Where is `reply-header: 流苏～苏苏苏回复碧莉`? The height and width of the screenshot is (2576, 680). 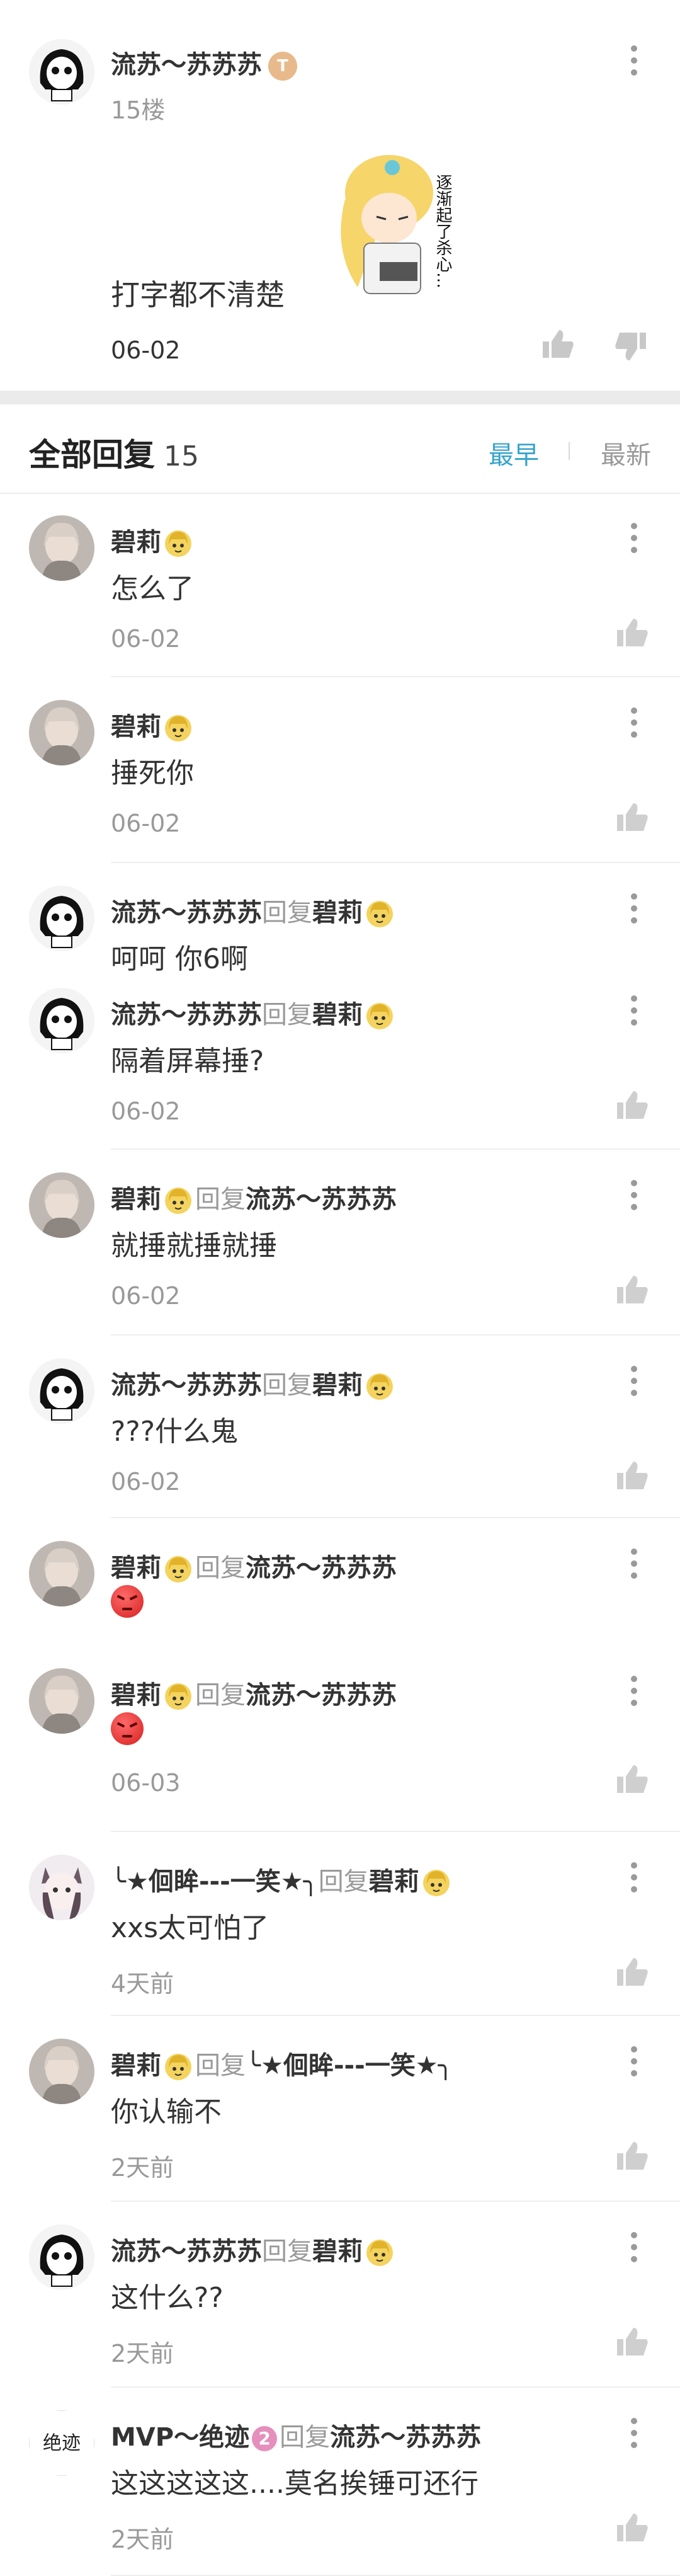
reply-header: 流苏～苏苏苏回复碧莉 is located at coordinates (254, 1383).